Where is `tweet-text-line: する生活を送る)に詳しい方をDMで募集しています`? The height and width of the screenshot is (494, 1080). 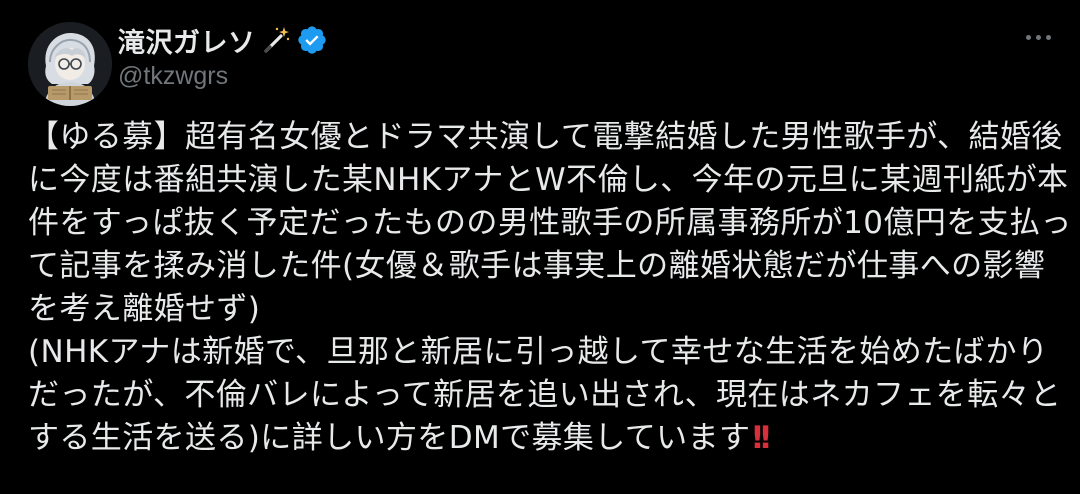 tweet-text-line: する生活を送る)に詳しい方をDMで募集しています is located at coordinates (389, 438).